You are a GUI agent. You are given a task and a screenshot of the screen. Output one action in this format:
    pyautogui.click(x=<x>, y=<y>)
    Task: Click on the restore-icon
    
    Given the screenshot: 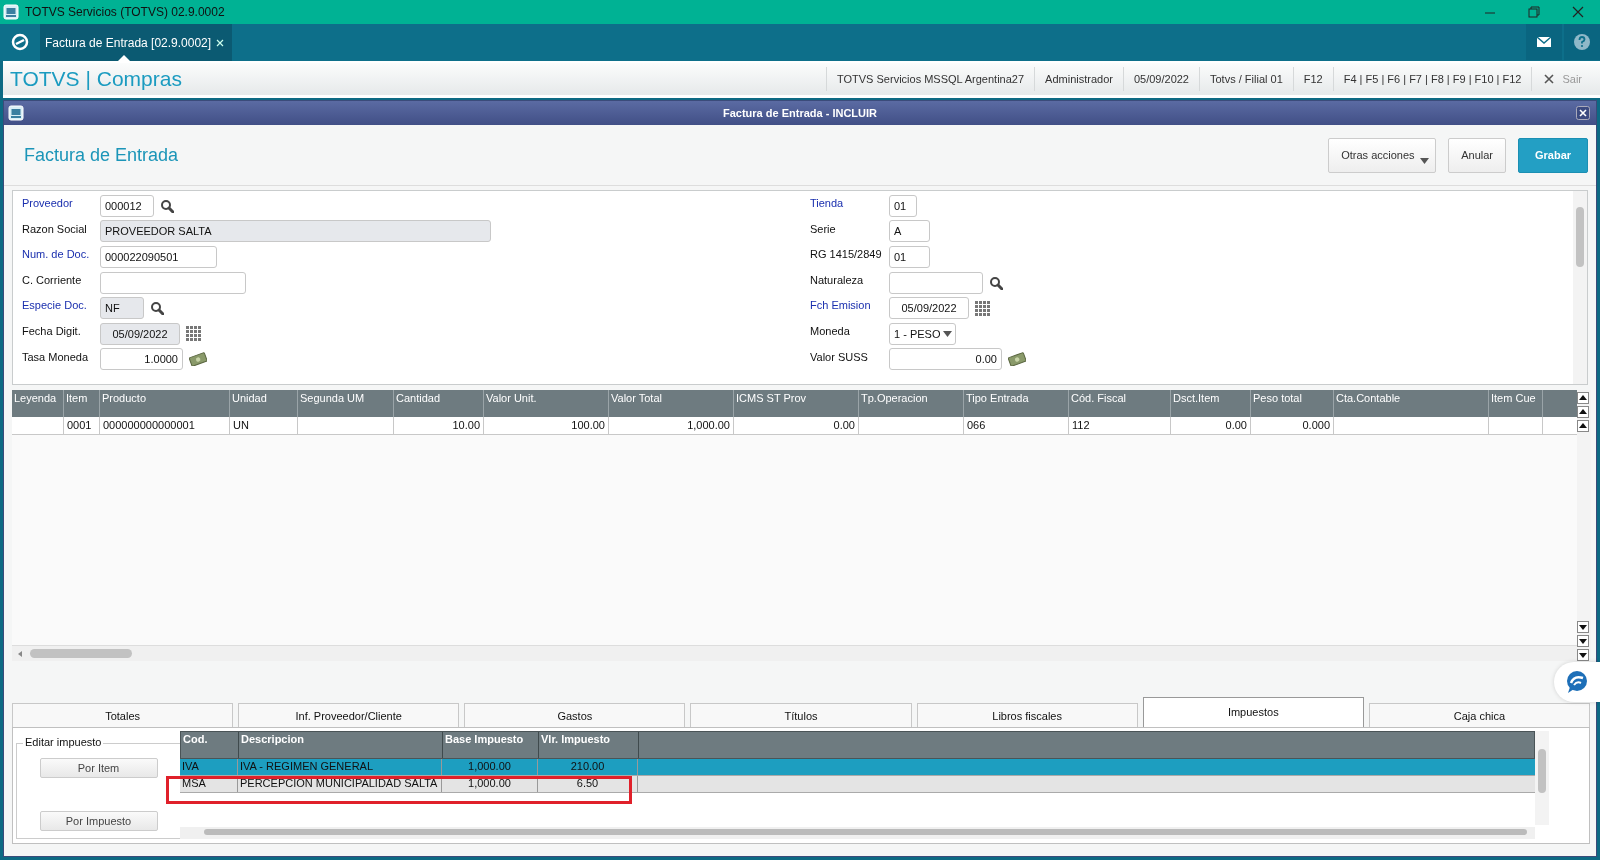 What is the action you would take?
    pyautogui.click(x=1534, y=12)
    